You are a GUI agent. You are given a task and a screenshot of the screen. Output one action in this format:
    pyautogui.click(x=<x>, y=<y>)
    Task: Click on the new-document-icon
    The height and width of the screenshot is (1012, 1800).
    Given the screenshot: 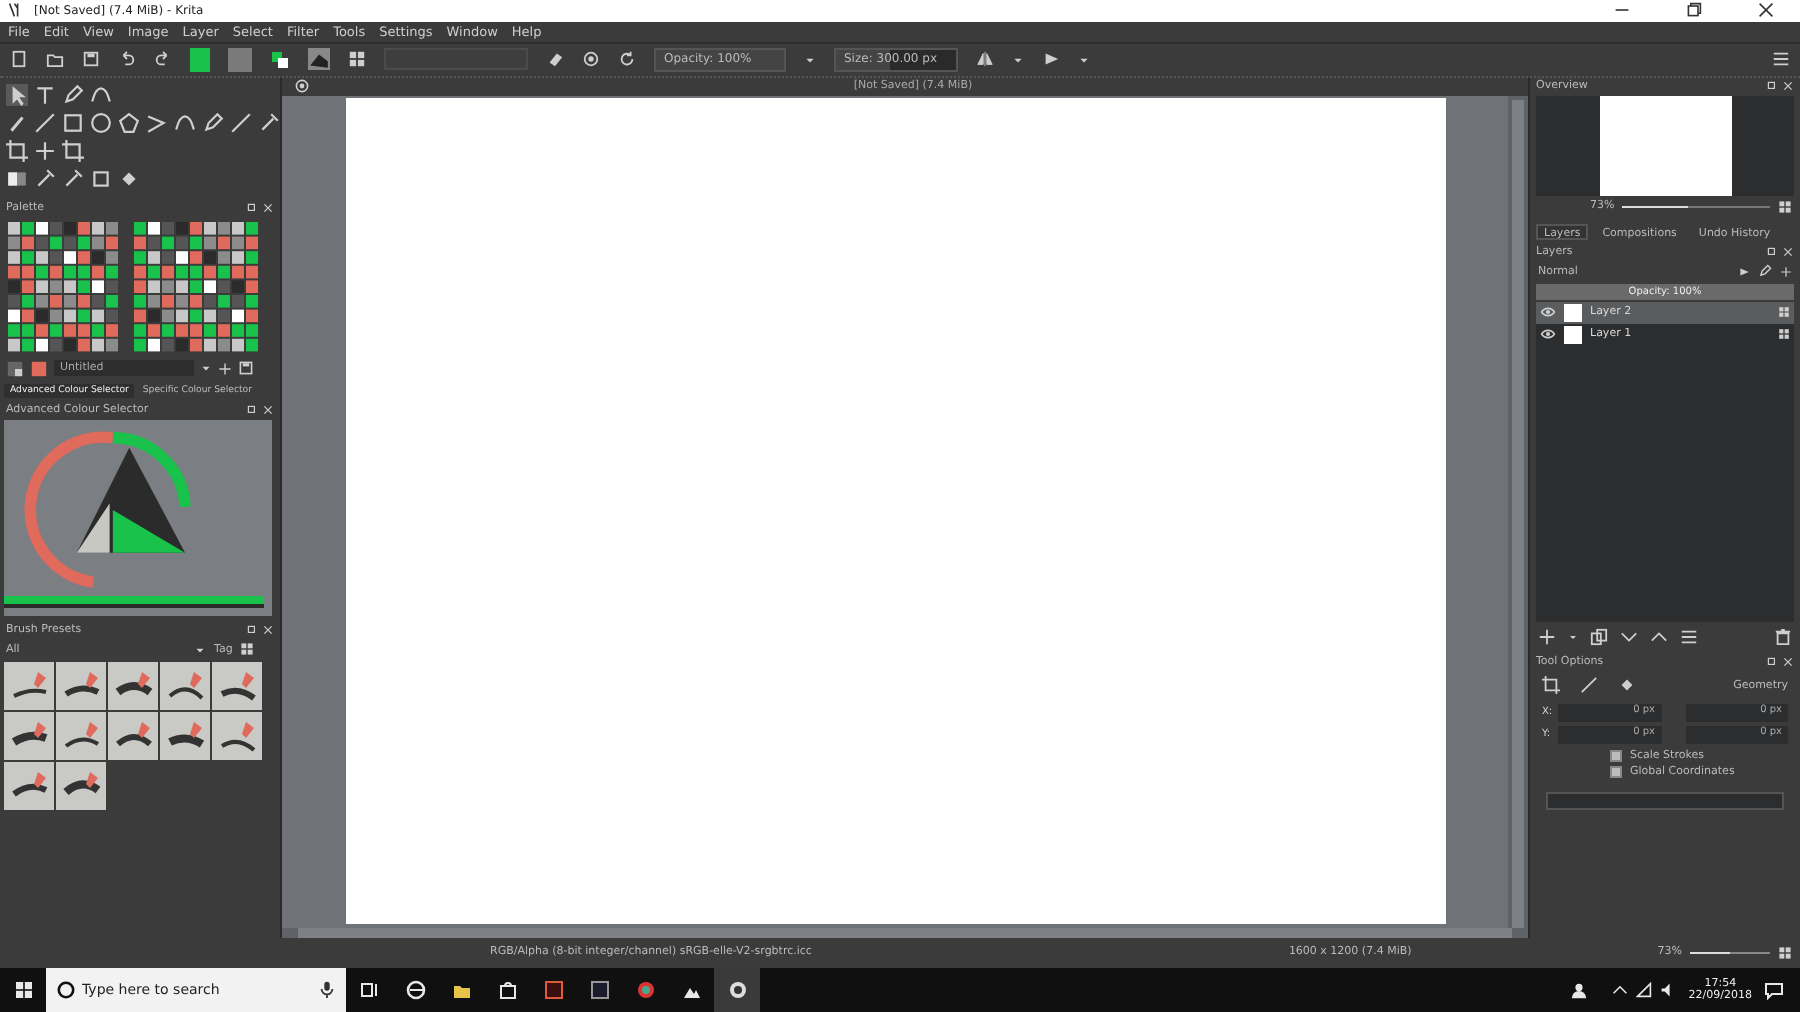 What is the action you would take?
    pyautogui.click(x=19, y=59)
    